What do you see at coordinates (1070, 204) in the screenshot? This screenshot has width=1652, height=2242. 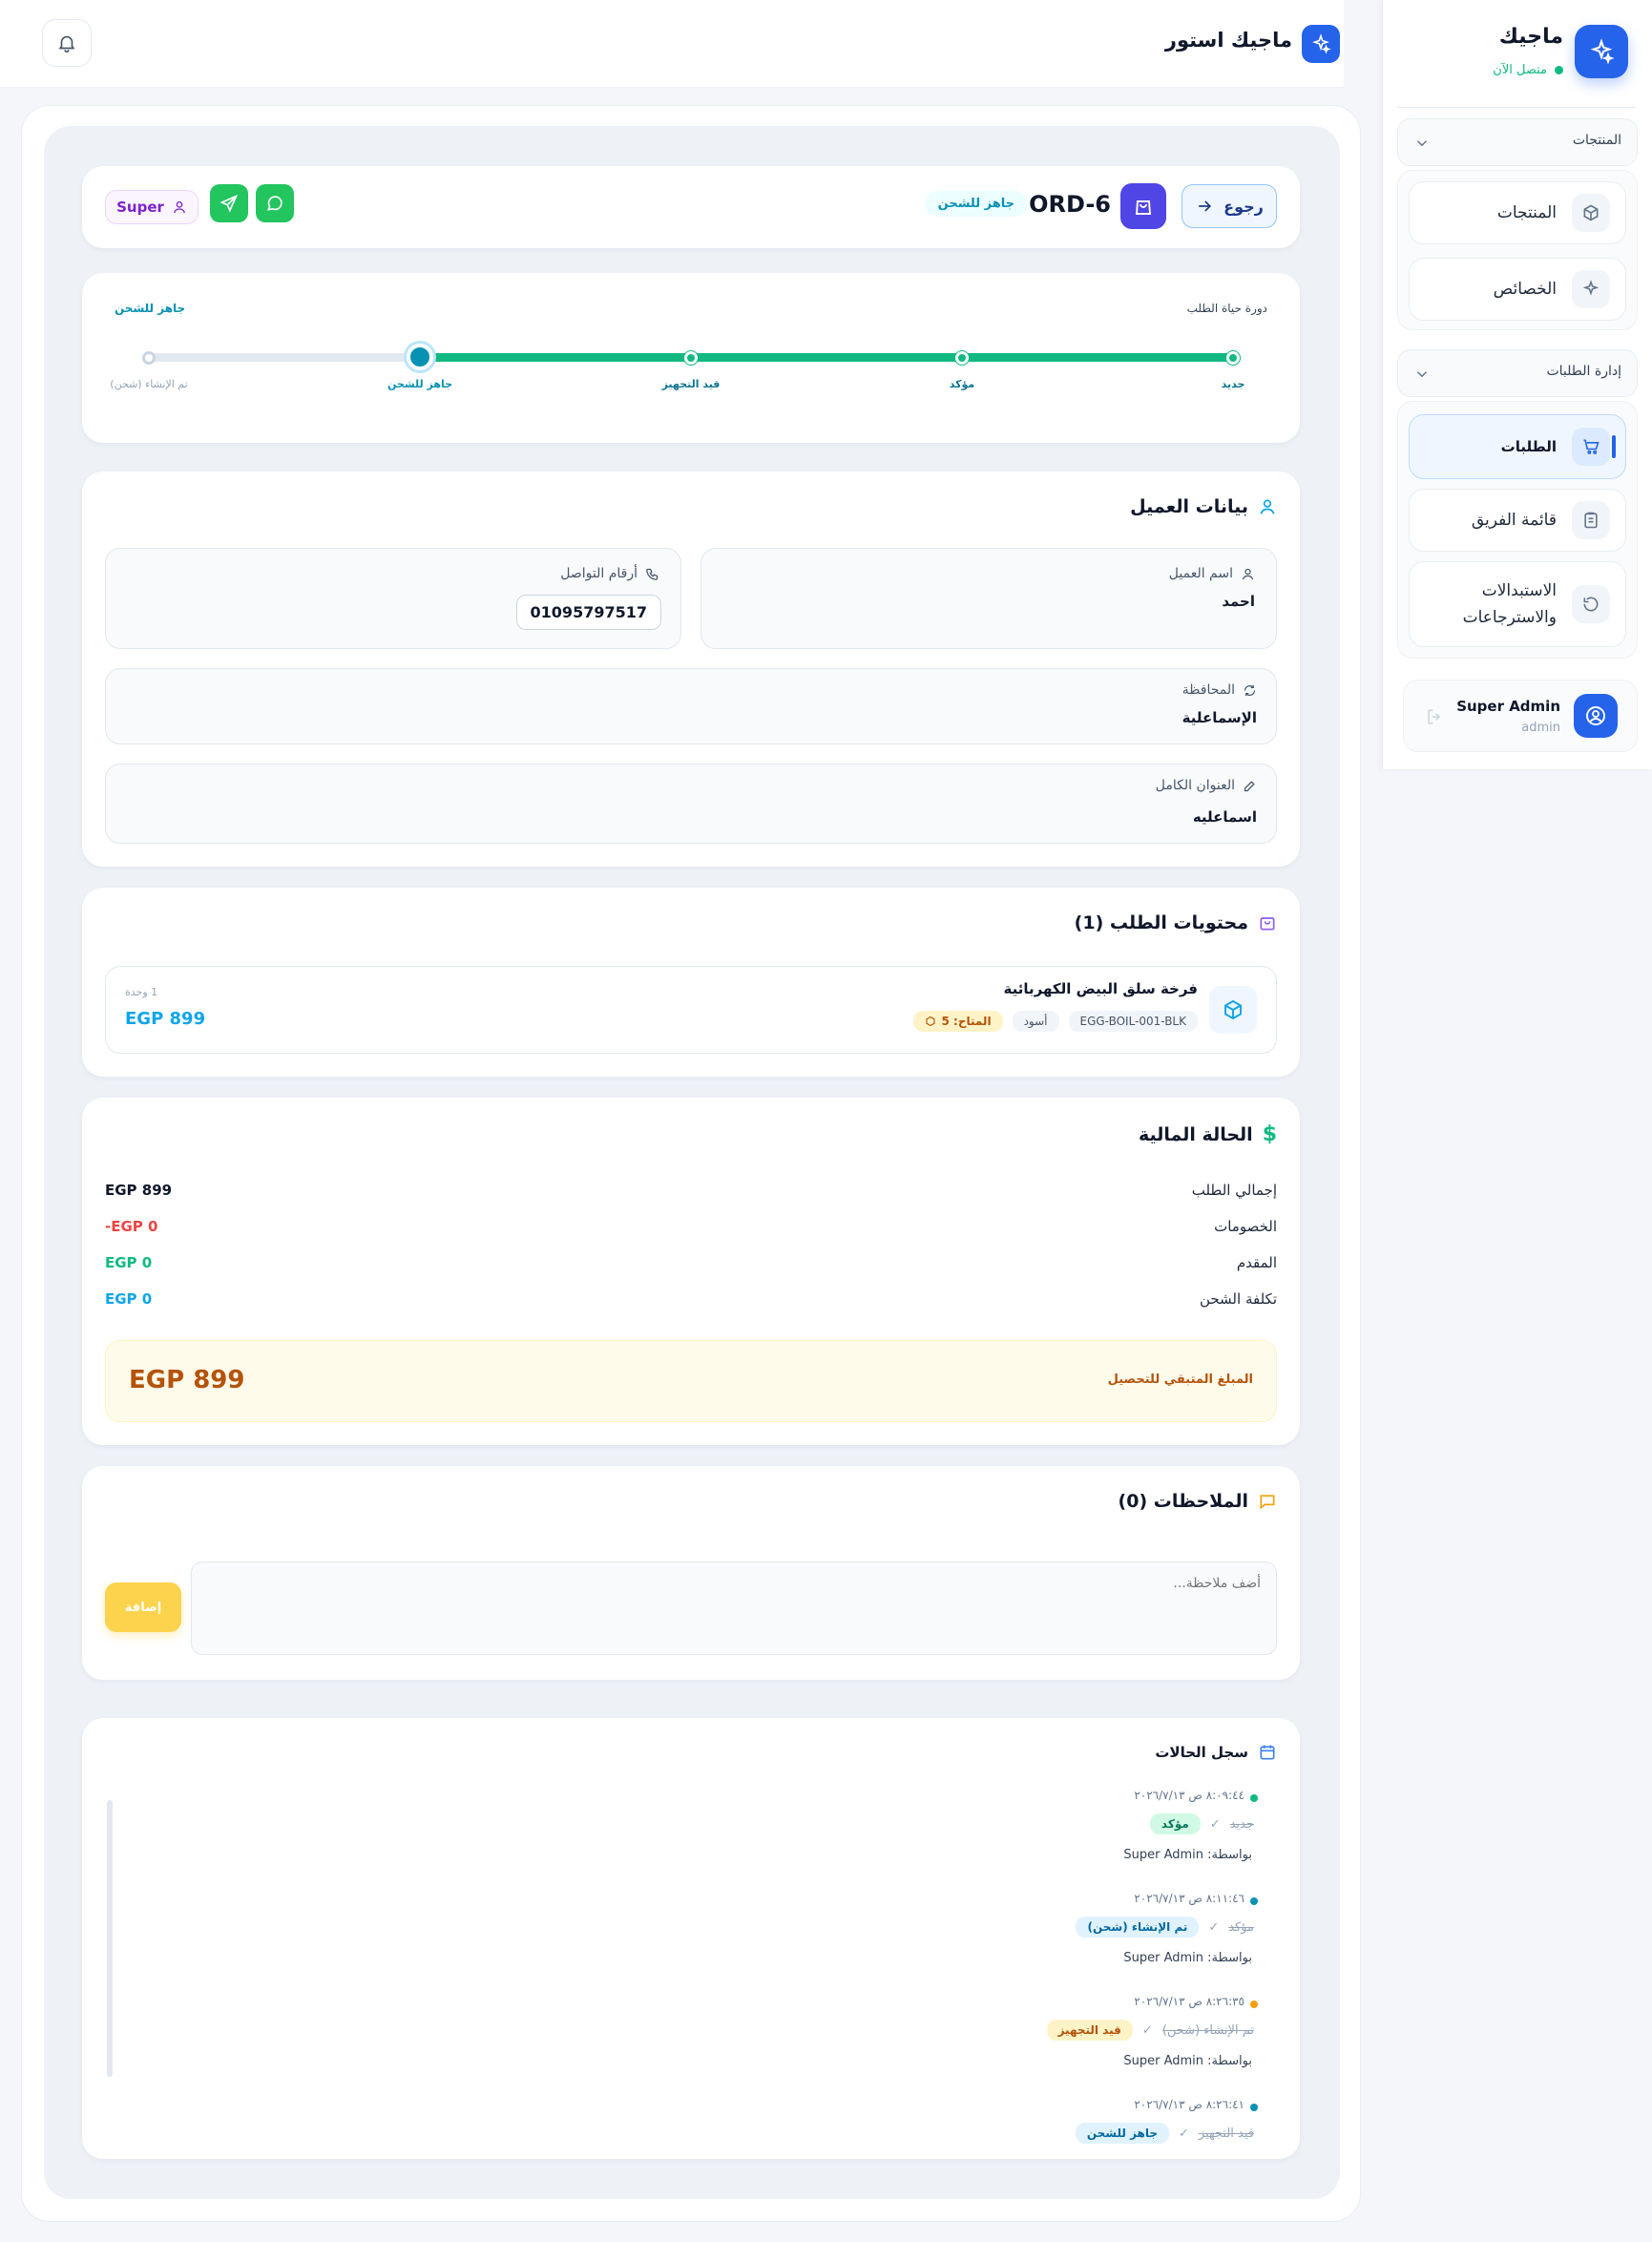 I see `order-id: ORD-6` at bounding box center [1070, 204].